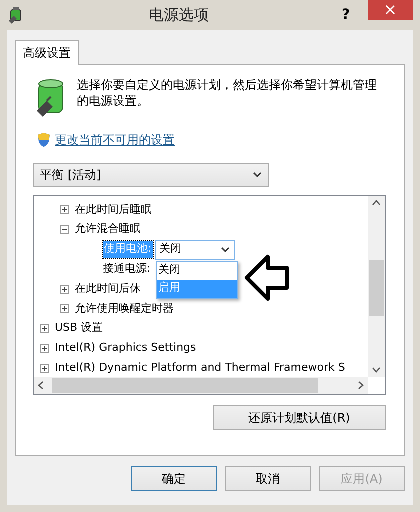 Image resolution: width=420 pixels, height=512 pixels. I want to click on value-select: 关闭, so click(194, 250).